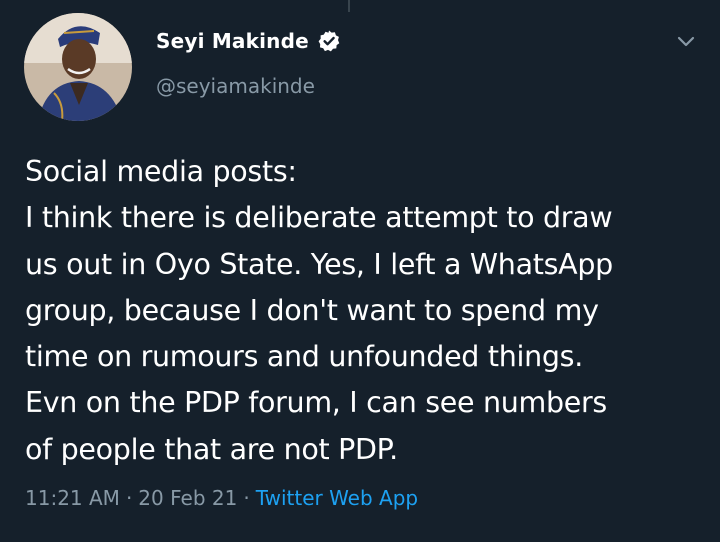 The height and width of the screenshot is (542, 720). I want to click on profile-photo-icon, so click(78, 67).